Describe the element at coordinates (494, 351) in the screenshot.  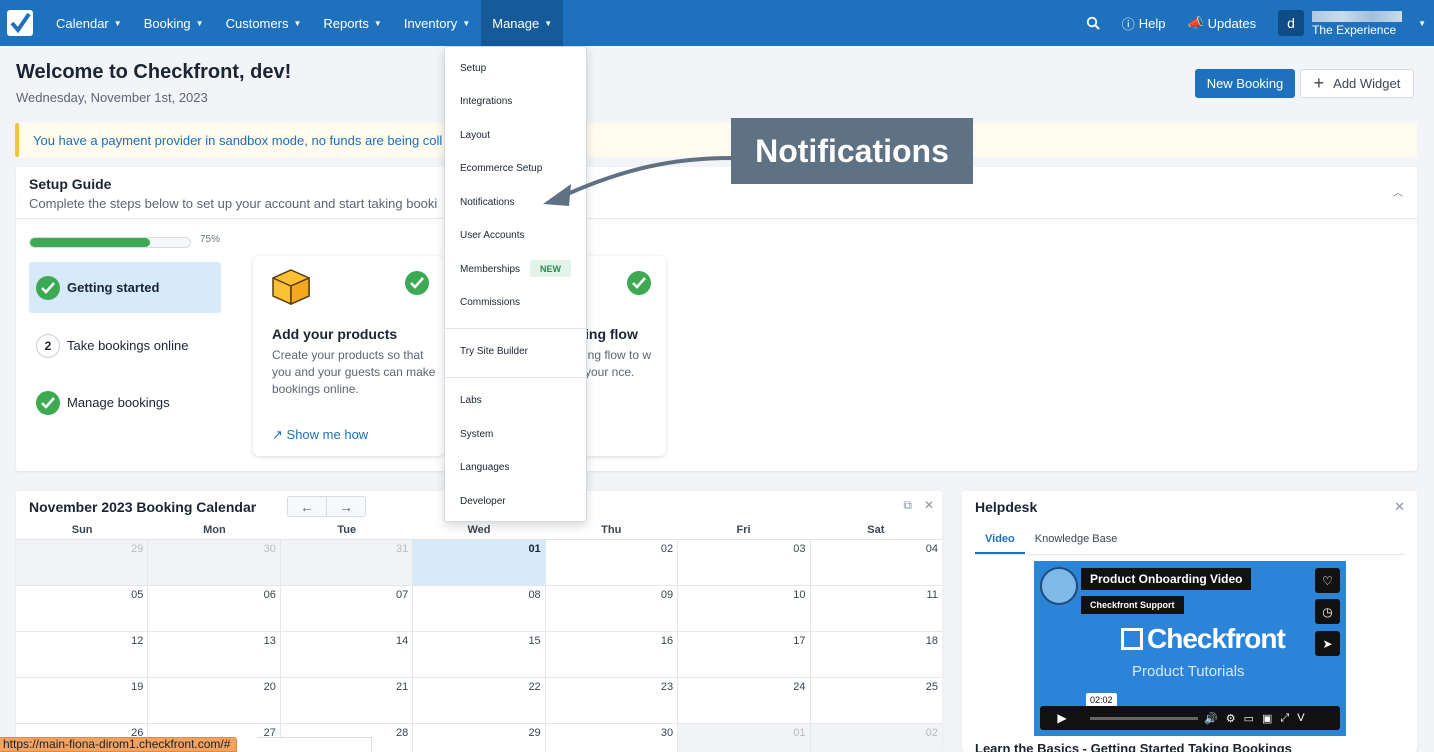
I see `menu-item-try-site-builder: Try Site Builder` at that location.